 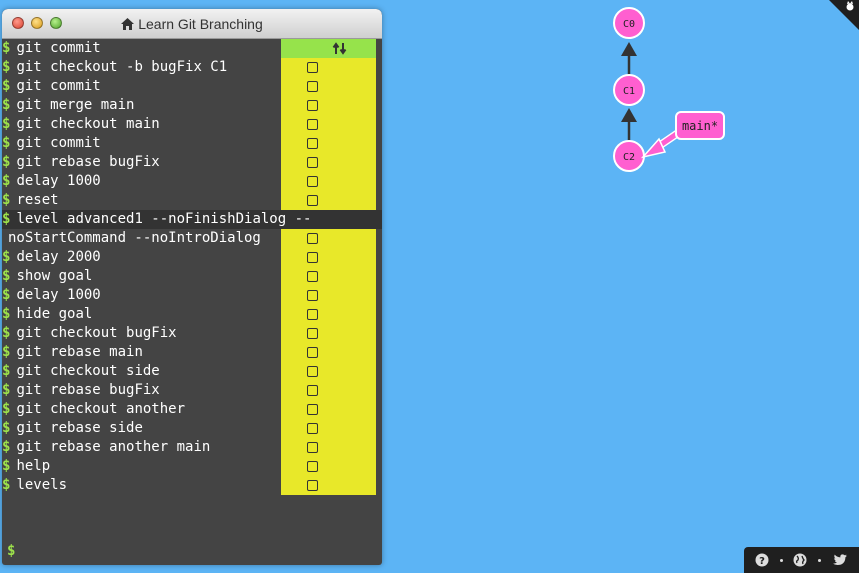 I want to click on branch-tag-main: main*, so click(x=700, y=125).